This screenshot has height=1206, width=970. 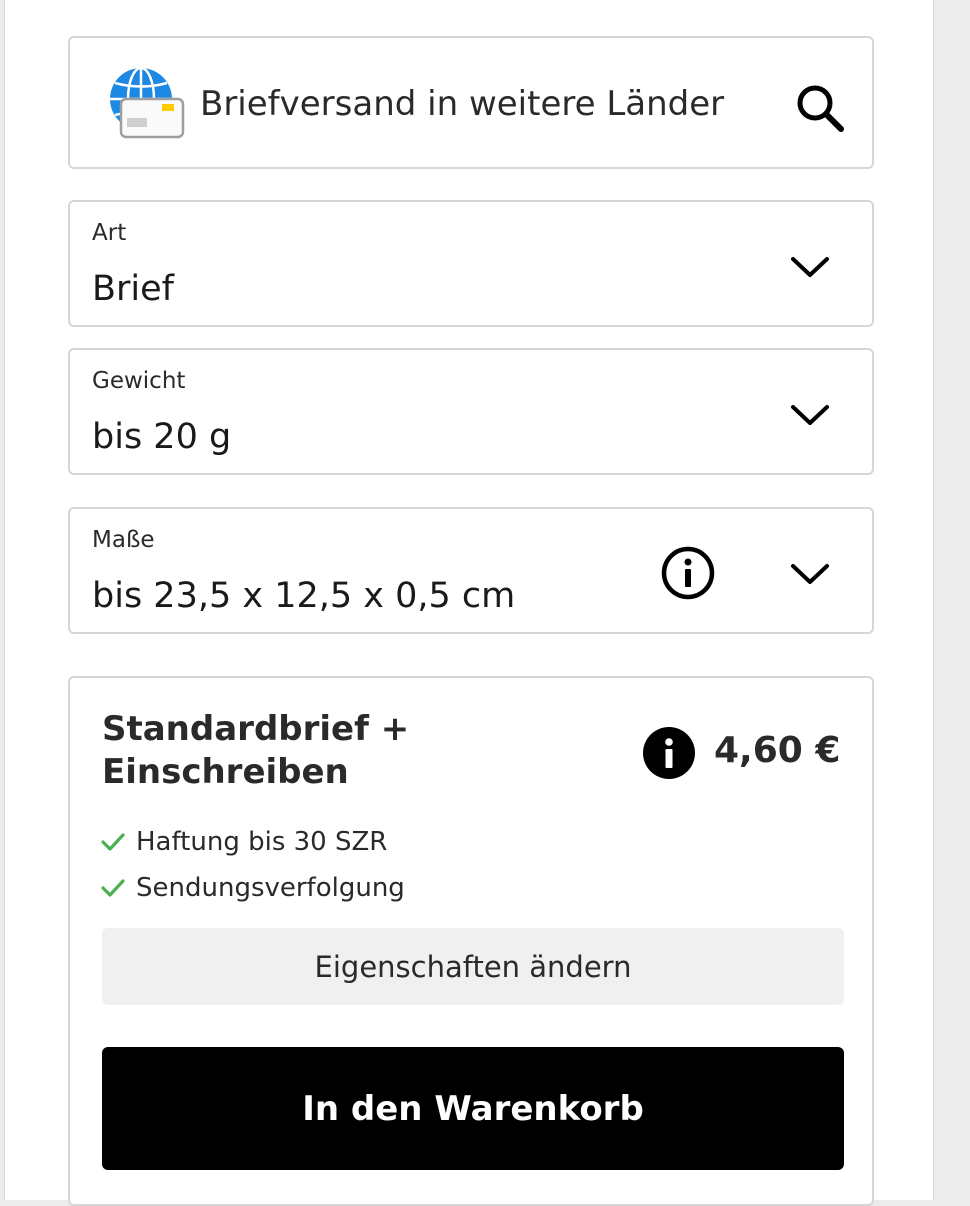 I want to click on feature-text: Sendungsverfolgung, so click(x=270, y=888).